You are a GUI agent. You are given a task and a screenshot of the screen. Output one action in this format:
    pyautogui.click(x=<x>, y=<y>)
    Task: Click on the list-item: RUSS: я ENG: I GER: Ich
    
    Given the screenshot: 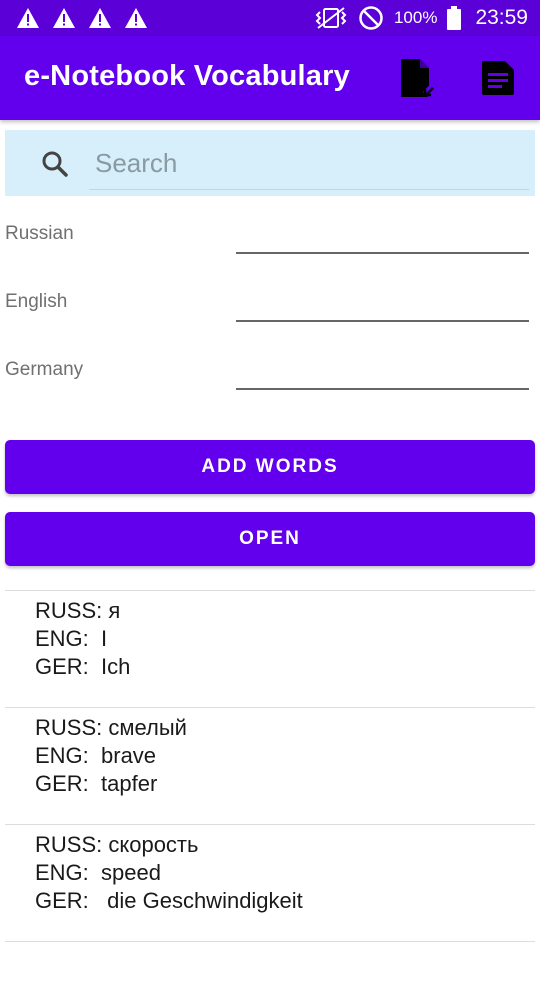 What is the action you would take?
    pyautogui.click(x=270, y=648)
    